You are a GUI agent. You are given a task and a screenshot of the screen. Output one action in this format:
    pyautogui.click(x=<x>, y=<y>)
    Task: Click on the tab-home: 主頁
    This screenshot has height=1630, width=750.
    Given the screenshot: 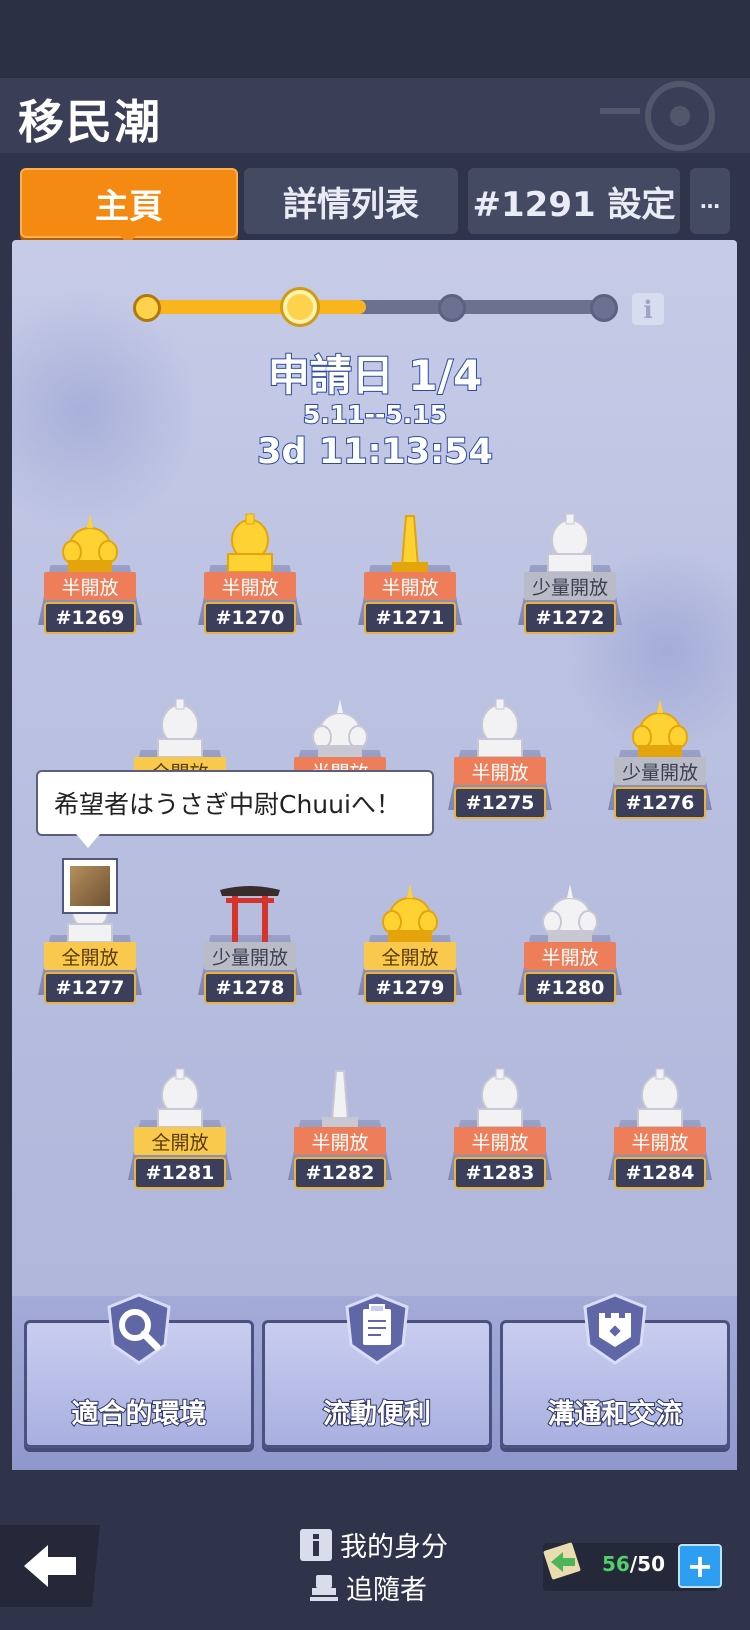 What is the action you would take?
    pyautogui.click(x=129, y=203)
    